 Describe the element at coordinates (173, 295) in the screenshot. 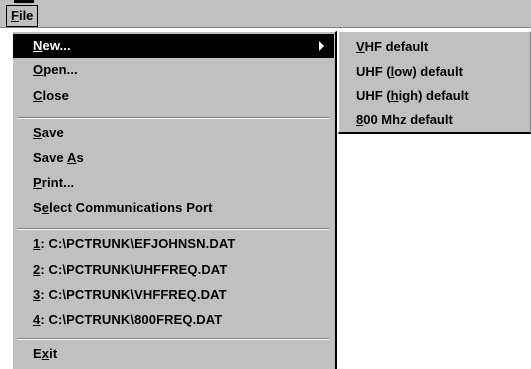

I see `menu-item-recent-file-3: 3: C:\PCTRUNK\VHFFREQ.DAT` at that location.